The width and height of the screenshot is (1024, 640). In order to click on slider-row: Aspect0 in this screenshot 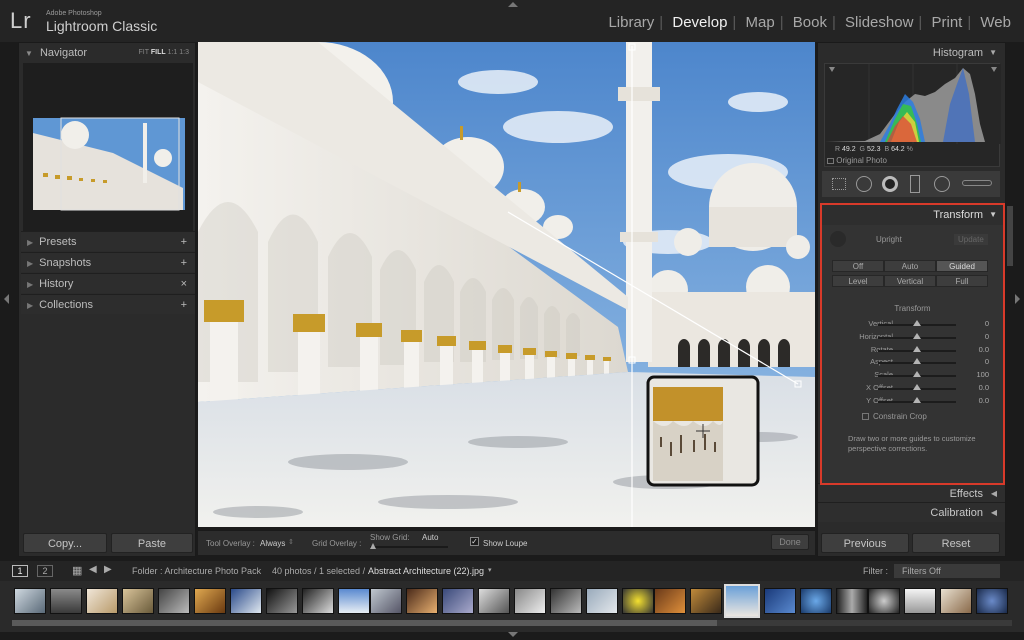, I will do `click(912, 362)`.